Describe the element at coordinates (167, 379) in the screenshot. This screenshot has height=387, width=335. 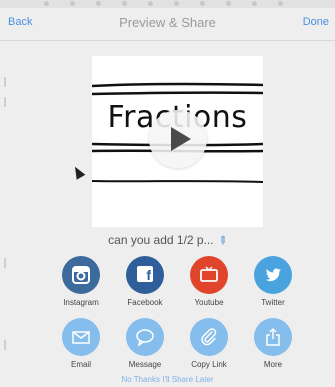
I see `no-thanks-link: No Thanks I'll Share Later` at that location.